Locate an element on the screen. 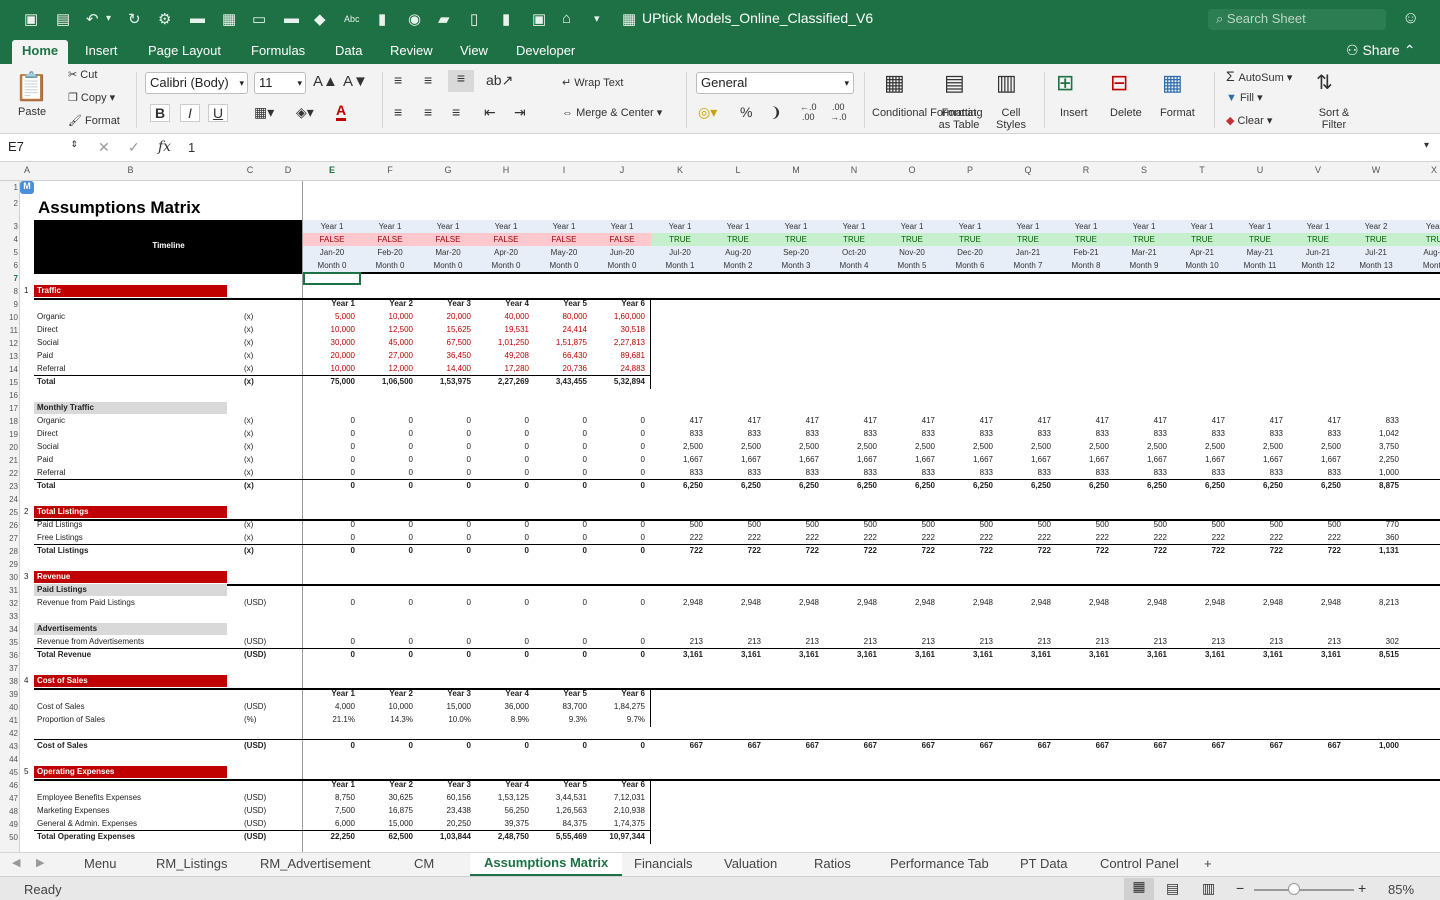  expand-formula-icon: ▾ is located at coordinates (1426, 145).